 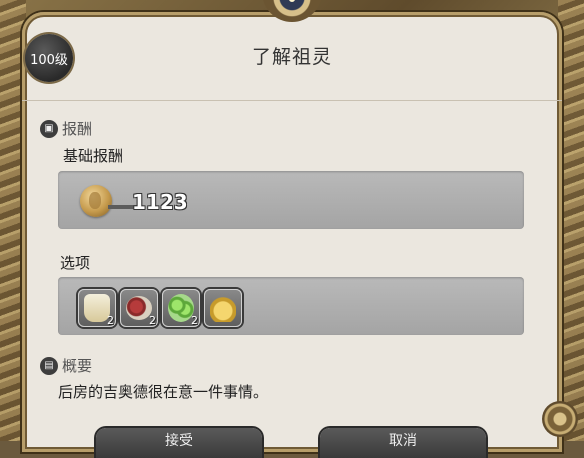 I want to click on base-reward-label: 基础报酬, so click(x=93, y=156).